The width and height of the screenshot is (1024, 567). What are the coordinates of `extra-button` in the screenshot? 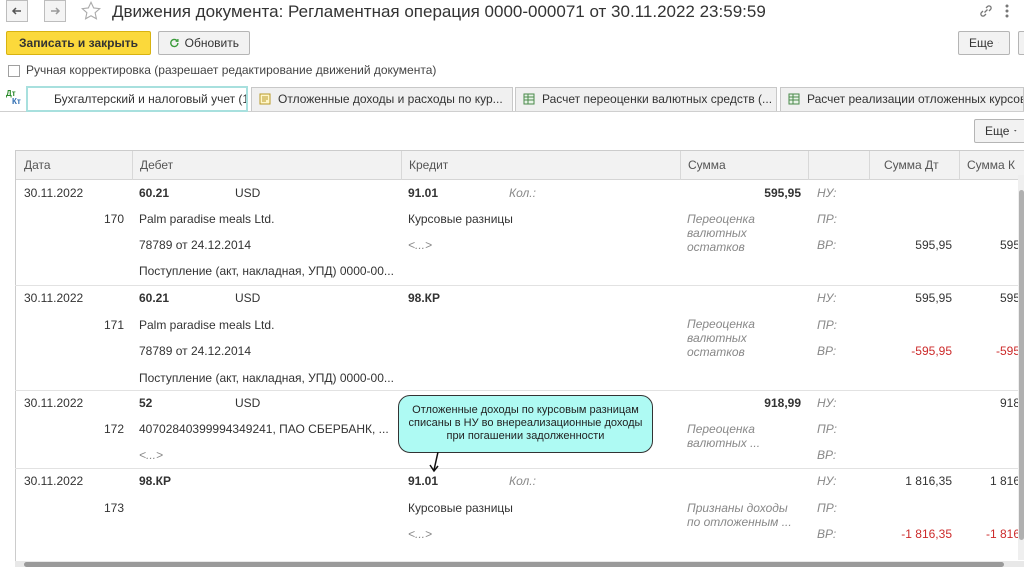 It's located at (1021, 43).